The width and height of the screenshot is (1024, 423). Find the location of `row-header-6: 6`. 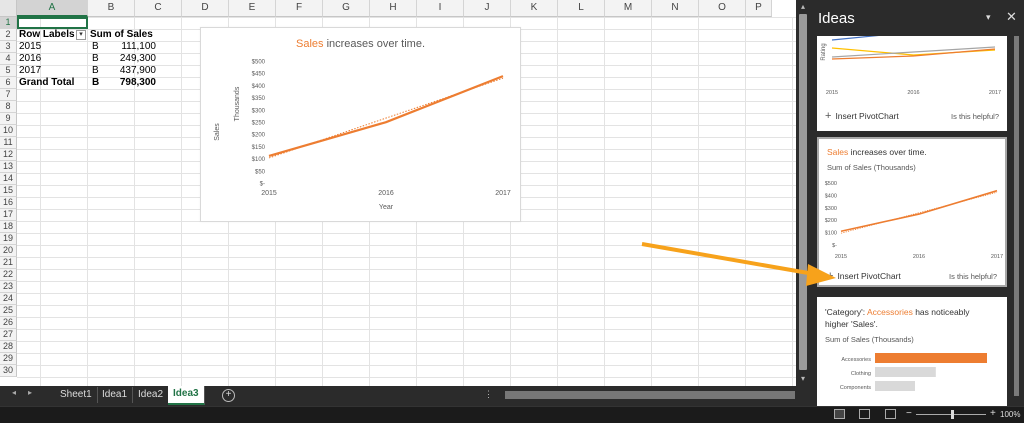

row-header-6: 6 is located at coordinates (8, 83).